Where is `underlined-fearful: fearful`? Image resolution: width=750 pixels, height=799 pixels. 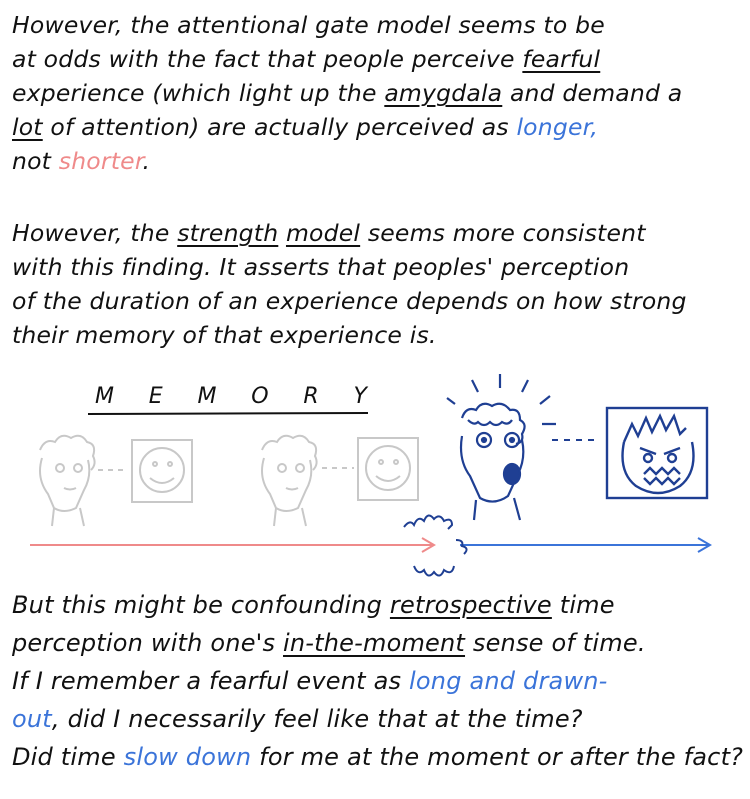 underlined-fearful: fearful is located at coordinates (561, 59).